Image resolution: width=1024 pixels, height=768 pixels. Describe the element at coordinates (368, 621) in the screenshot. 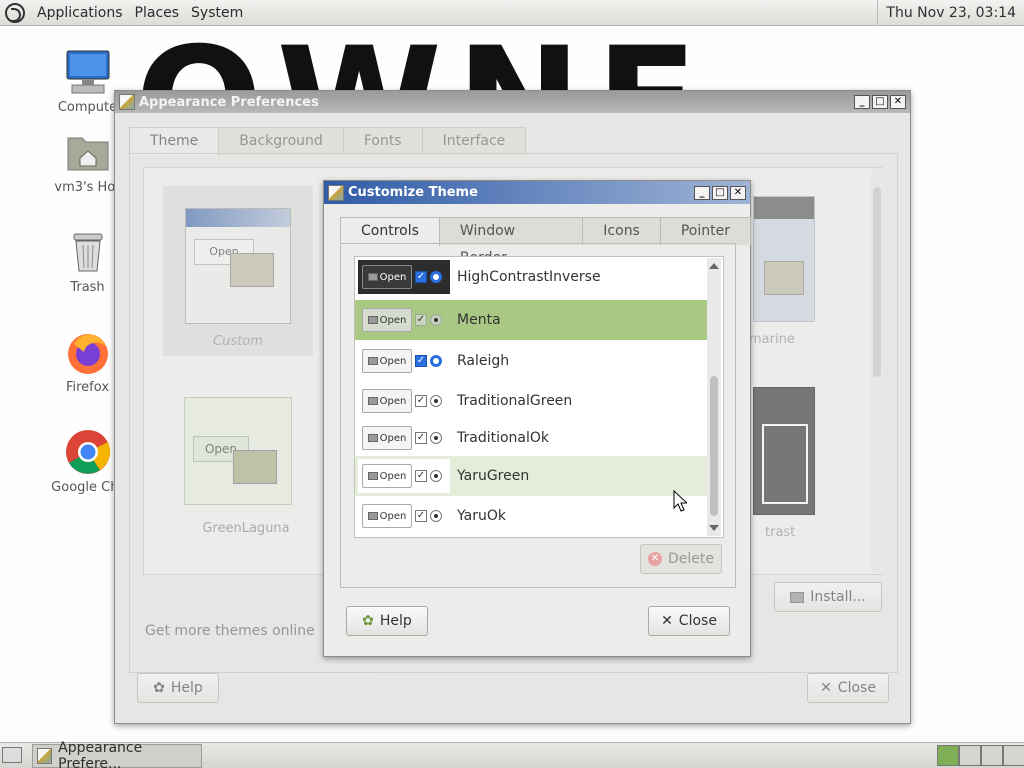

I see `help-icon: ✿` at that location.